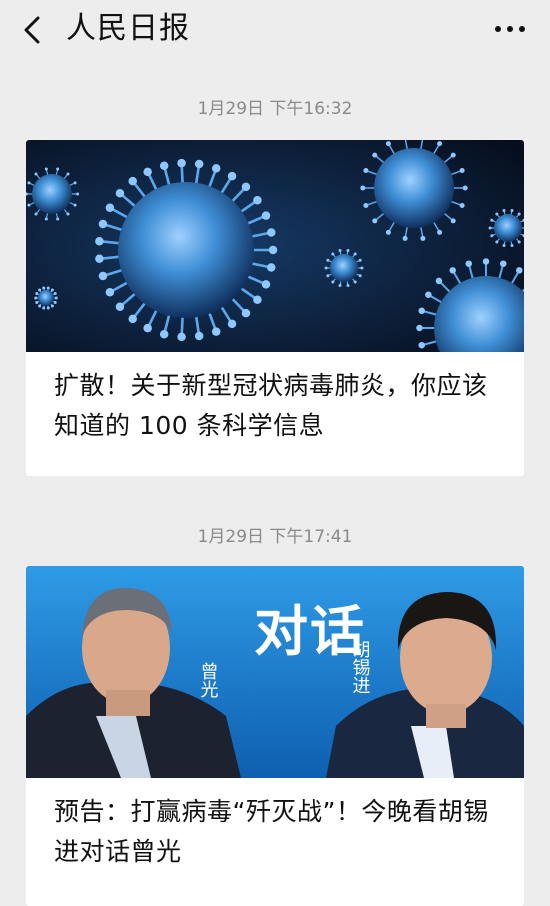 Image resolution: width=550 pixels, height=906 pixels. Describe the element at coordinates (275, 537) in the screenshot. I see `message-timestamp: 1月29日 下午17:41` at that location.